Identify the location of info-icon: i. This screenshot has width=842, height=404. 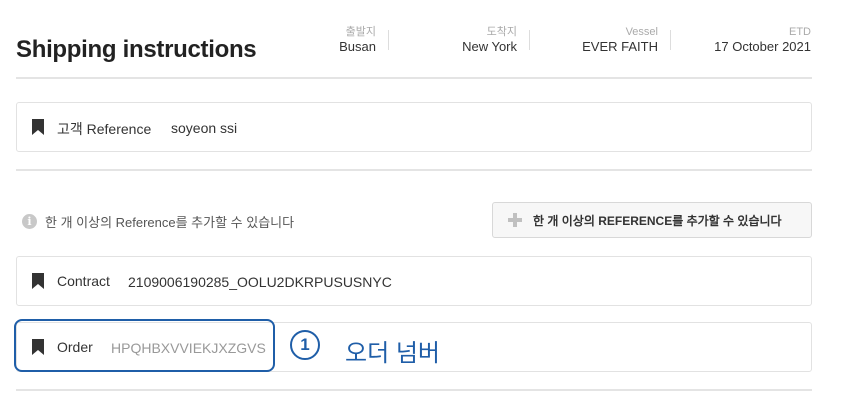
(29, 221).